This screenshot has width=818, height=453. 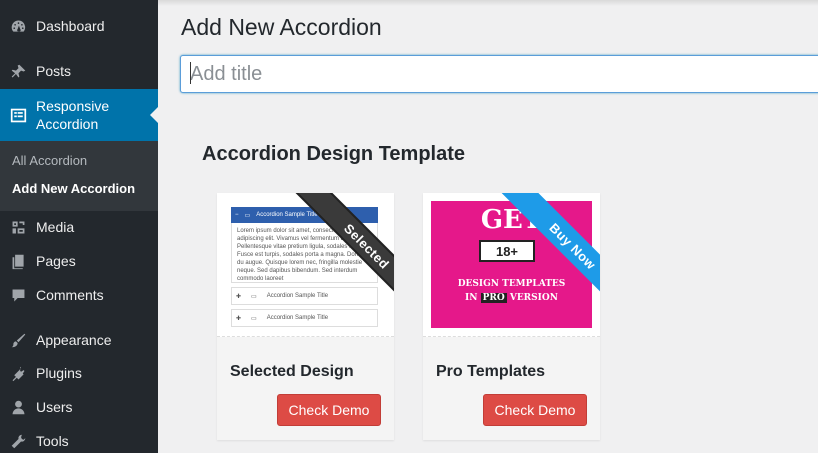 What do you see at coordinates (18, 227) in the screenshot?
I see `media-icon` at bounding box center [18, 227].